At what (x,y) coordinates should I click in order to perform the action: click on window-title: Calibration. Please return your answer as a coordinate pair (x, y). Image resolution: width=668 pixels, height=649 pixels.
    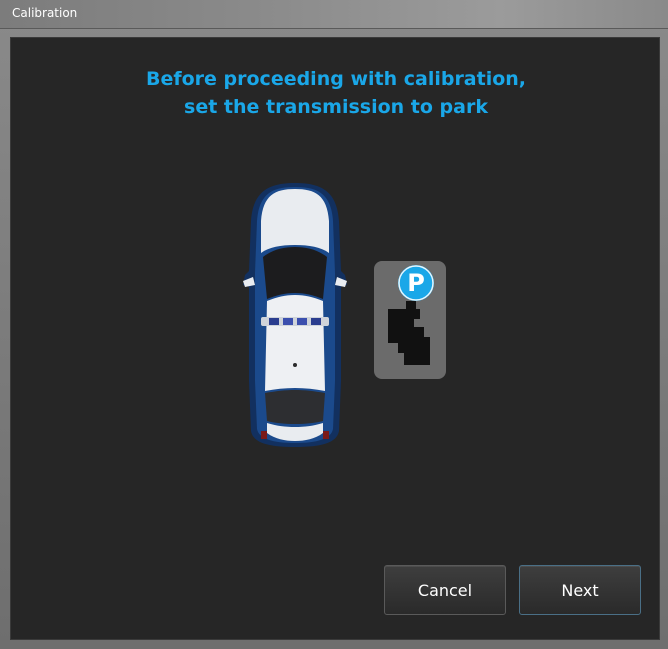
    Looking at the image, I should click on (45, 13).